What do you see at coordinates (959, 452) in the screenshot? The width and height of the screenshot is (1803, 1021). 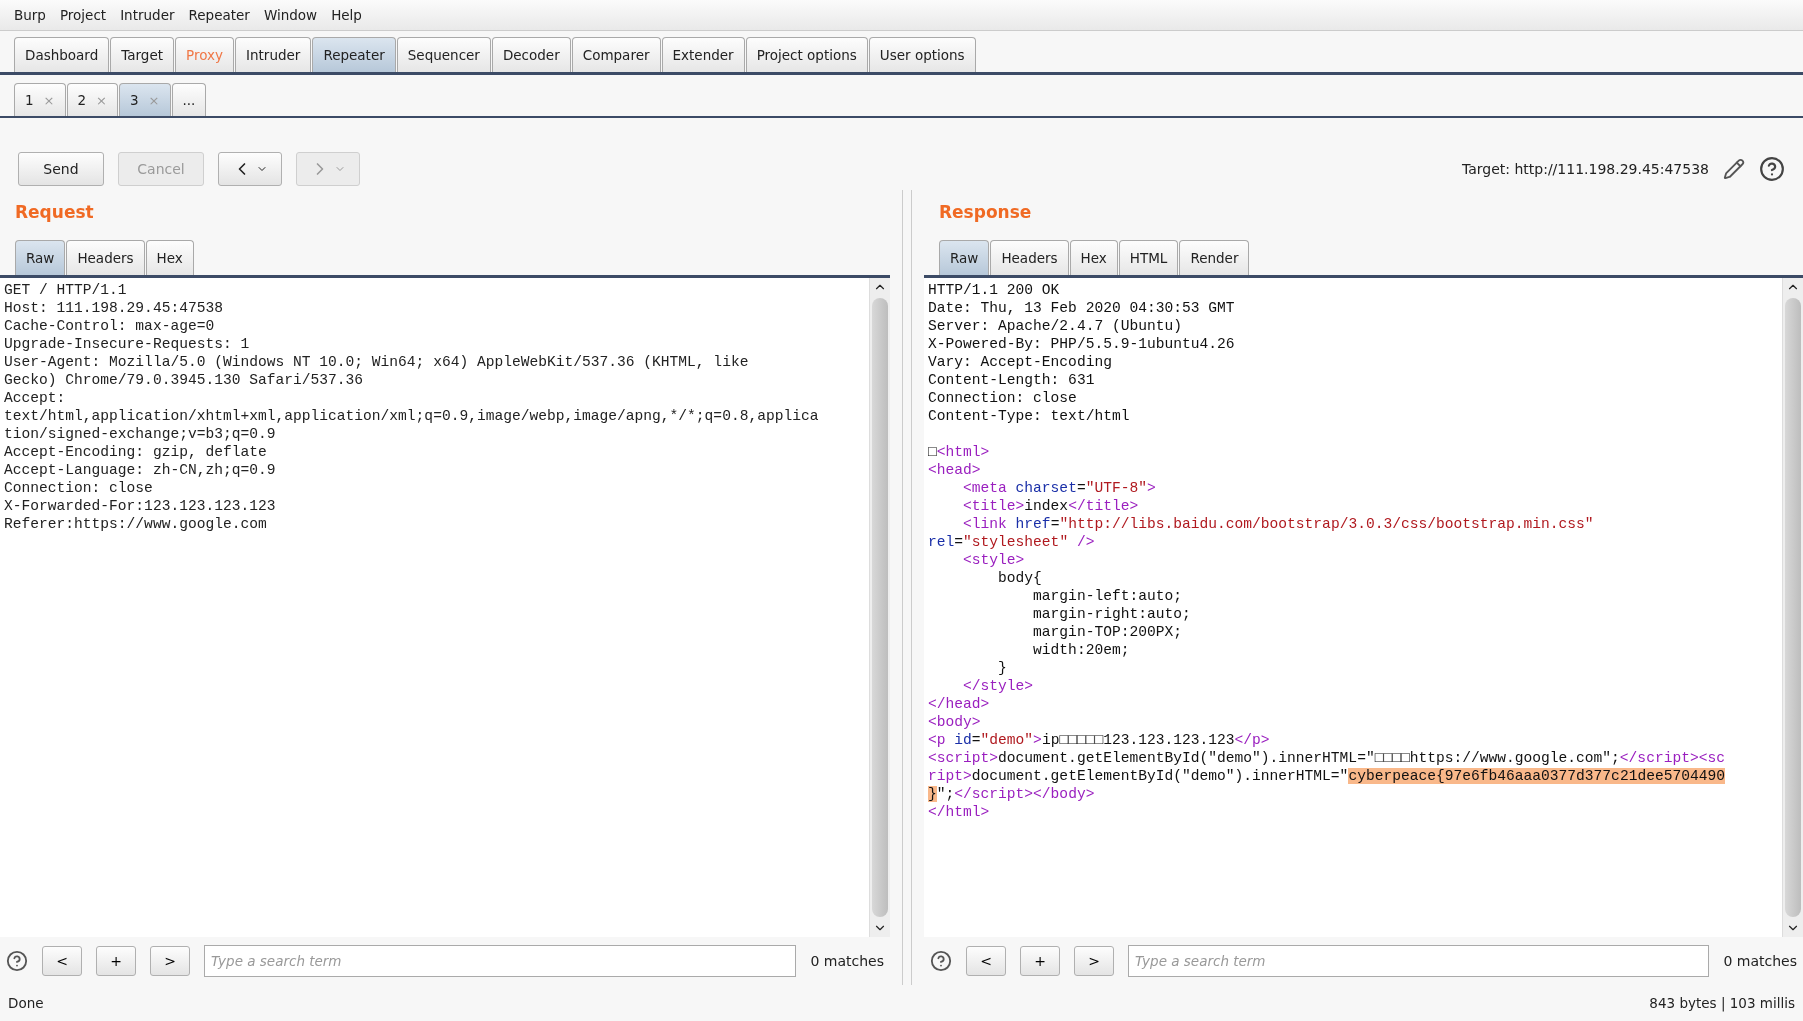 I see `code-line: □<html>` at bounding box center [959, 452].